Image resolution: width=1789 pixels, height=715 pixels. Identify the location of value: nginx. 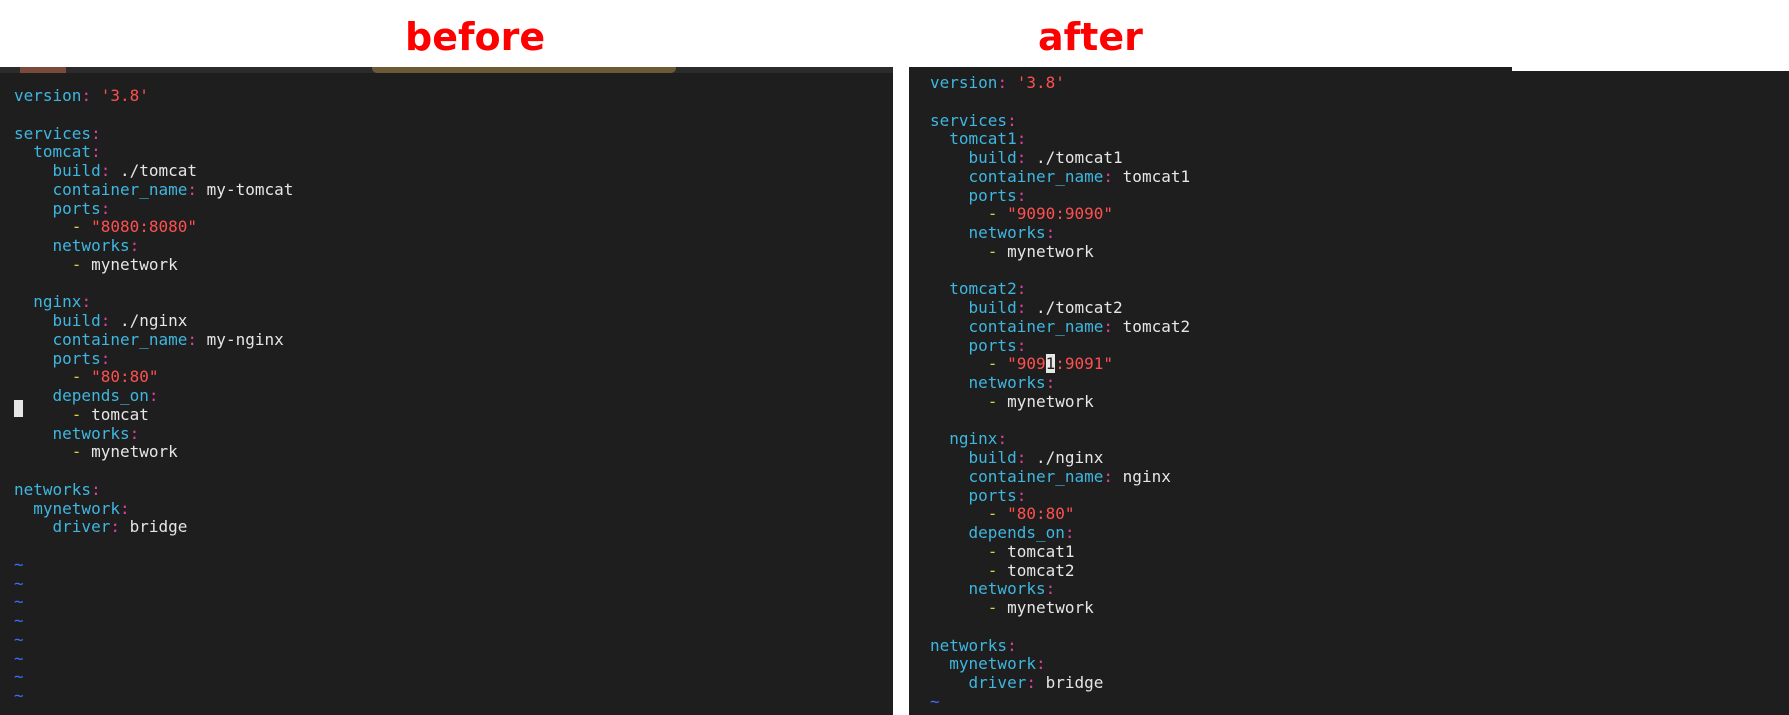
(1146, 476).